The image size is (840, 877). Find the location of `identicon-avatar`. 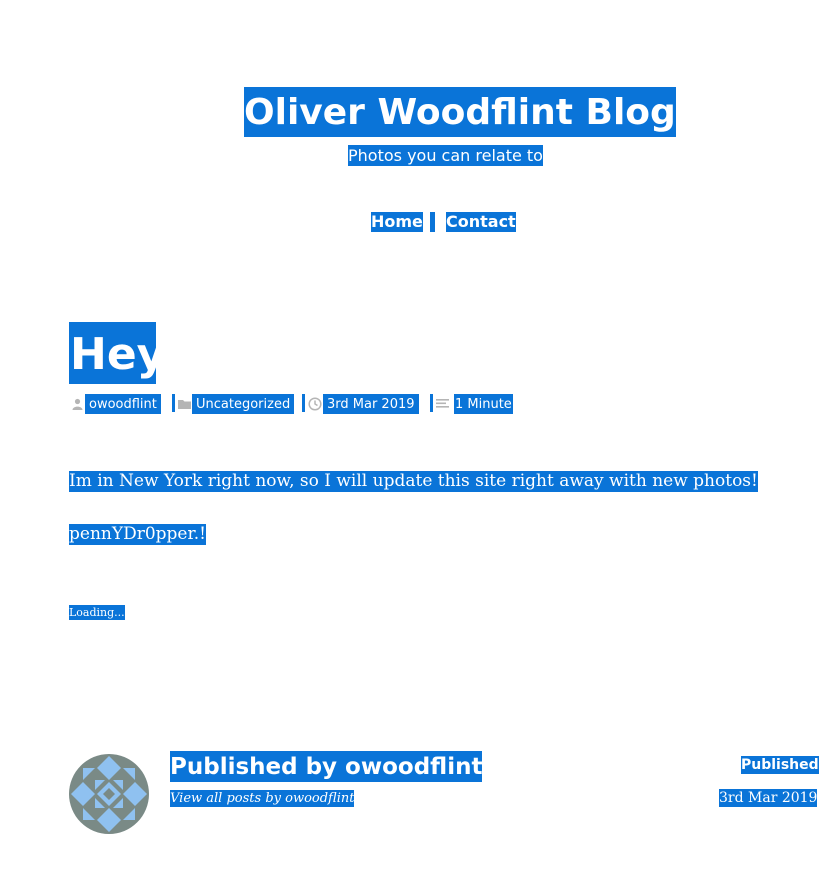

identicon-avatar is located at coordinates (109, 794).